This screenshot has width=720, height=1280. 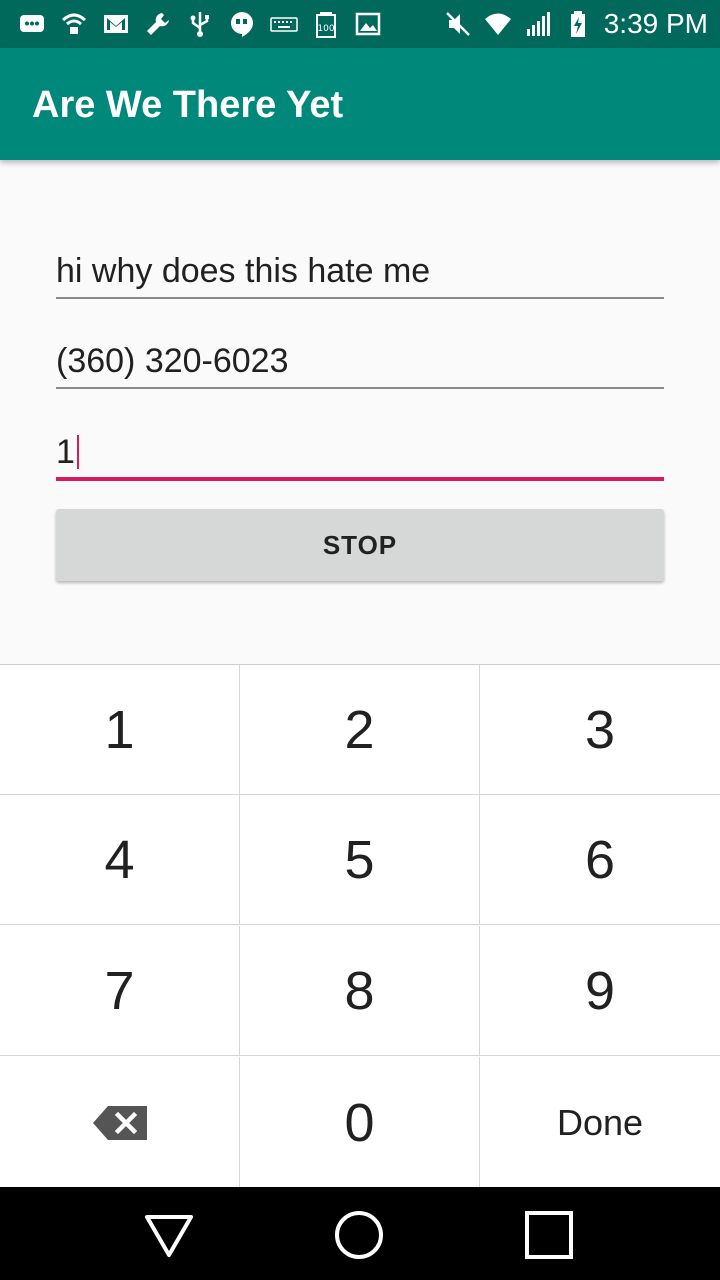 What do you see at coordinates (368, 24) in the screenshot?
I see `image-icon` at bounding box center [368, 24].